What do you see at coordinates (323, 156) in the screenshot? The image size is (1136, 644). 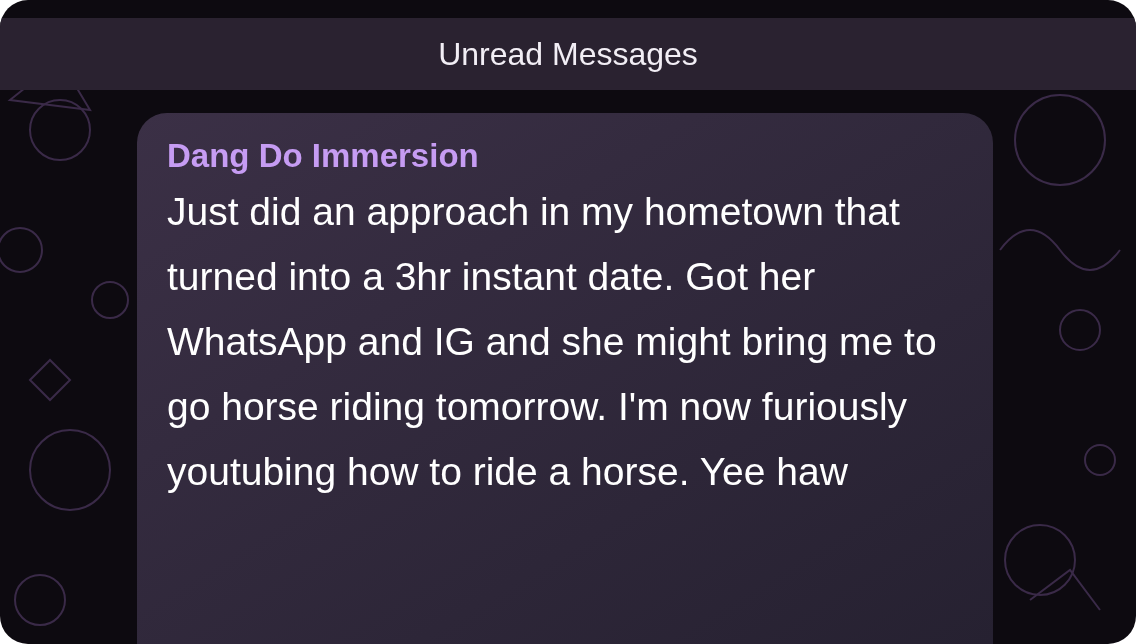 I see `sender-name: Dang Do Immersion` at bounding box center [323, 156].